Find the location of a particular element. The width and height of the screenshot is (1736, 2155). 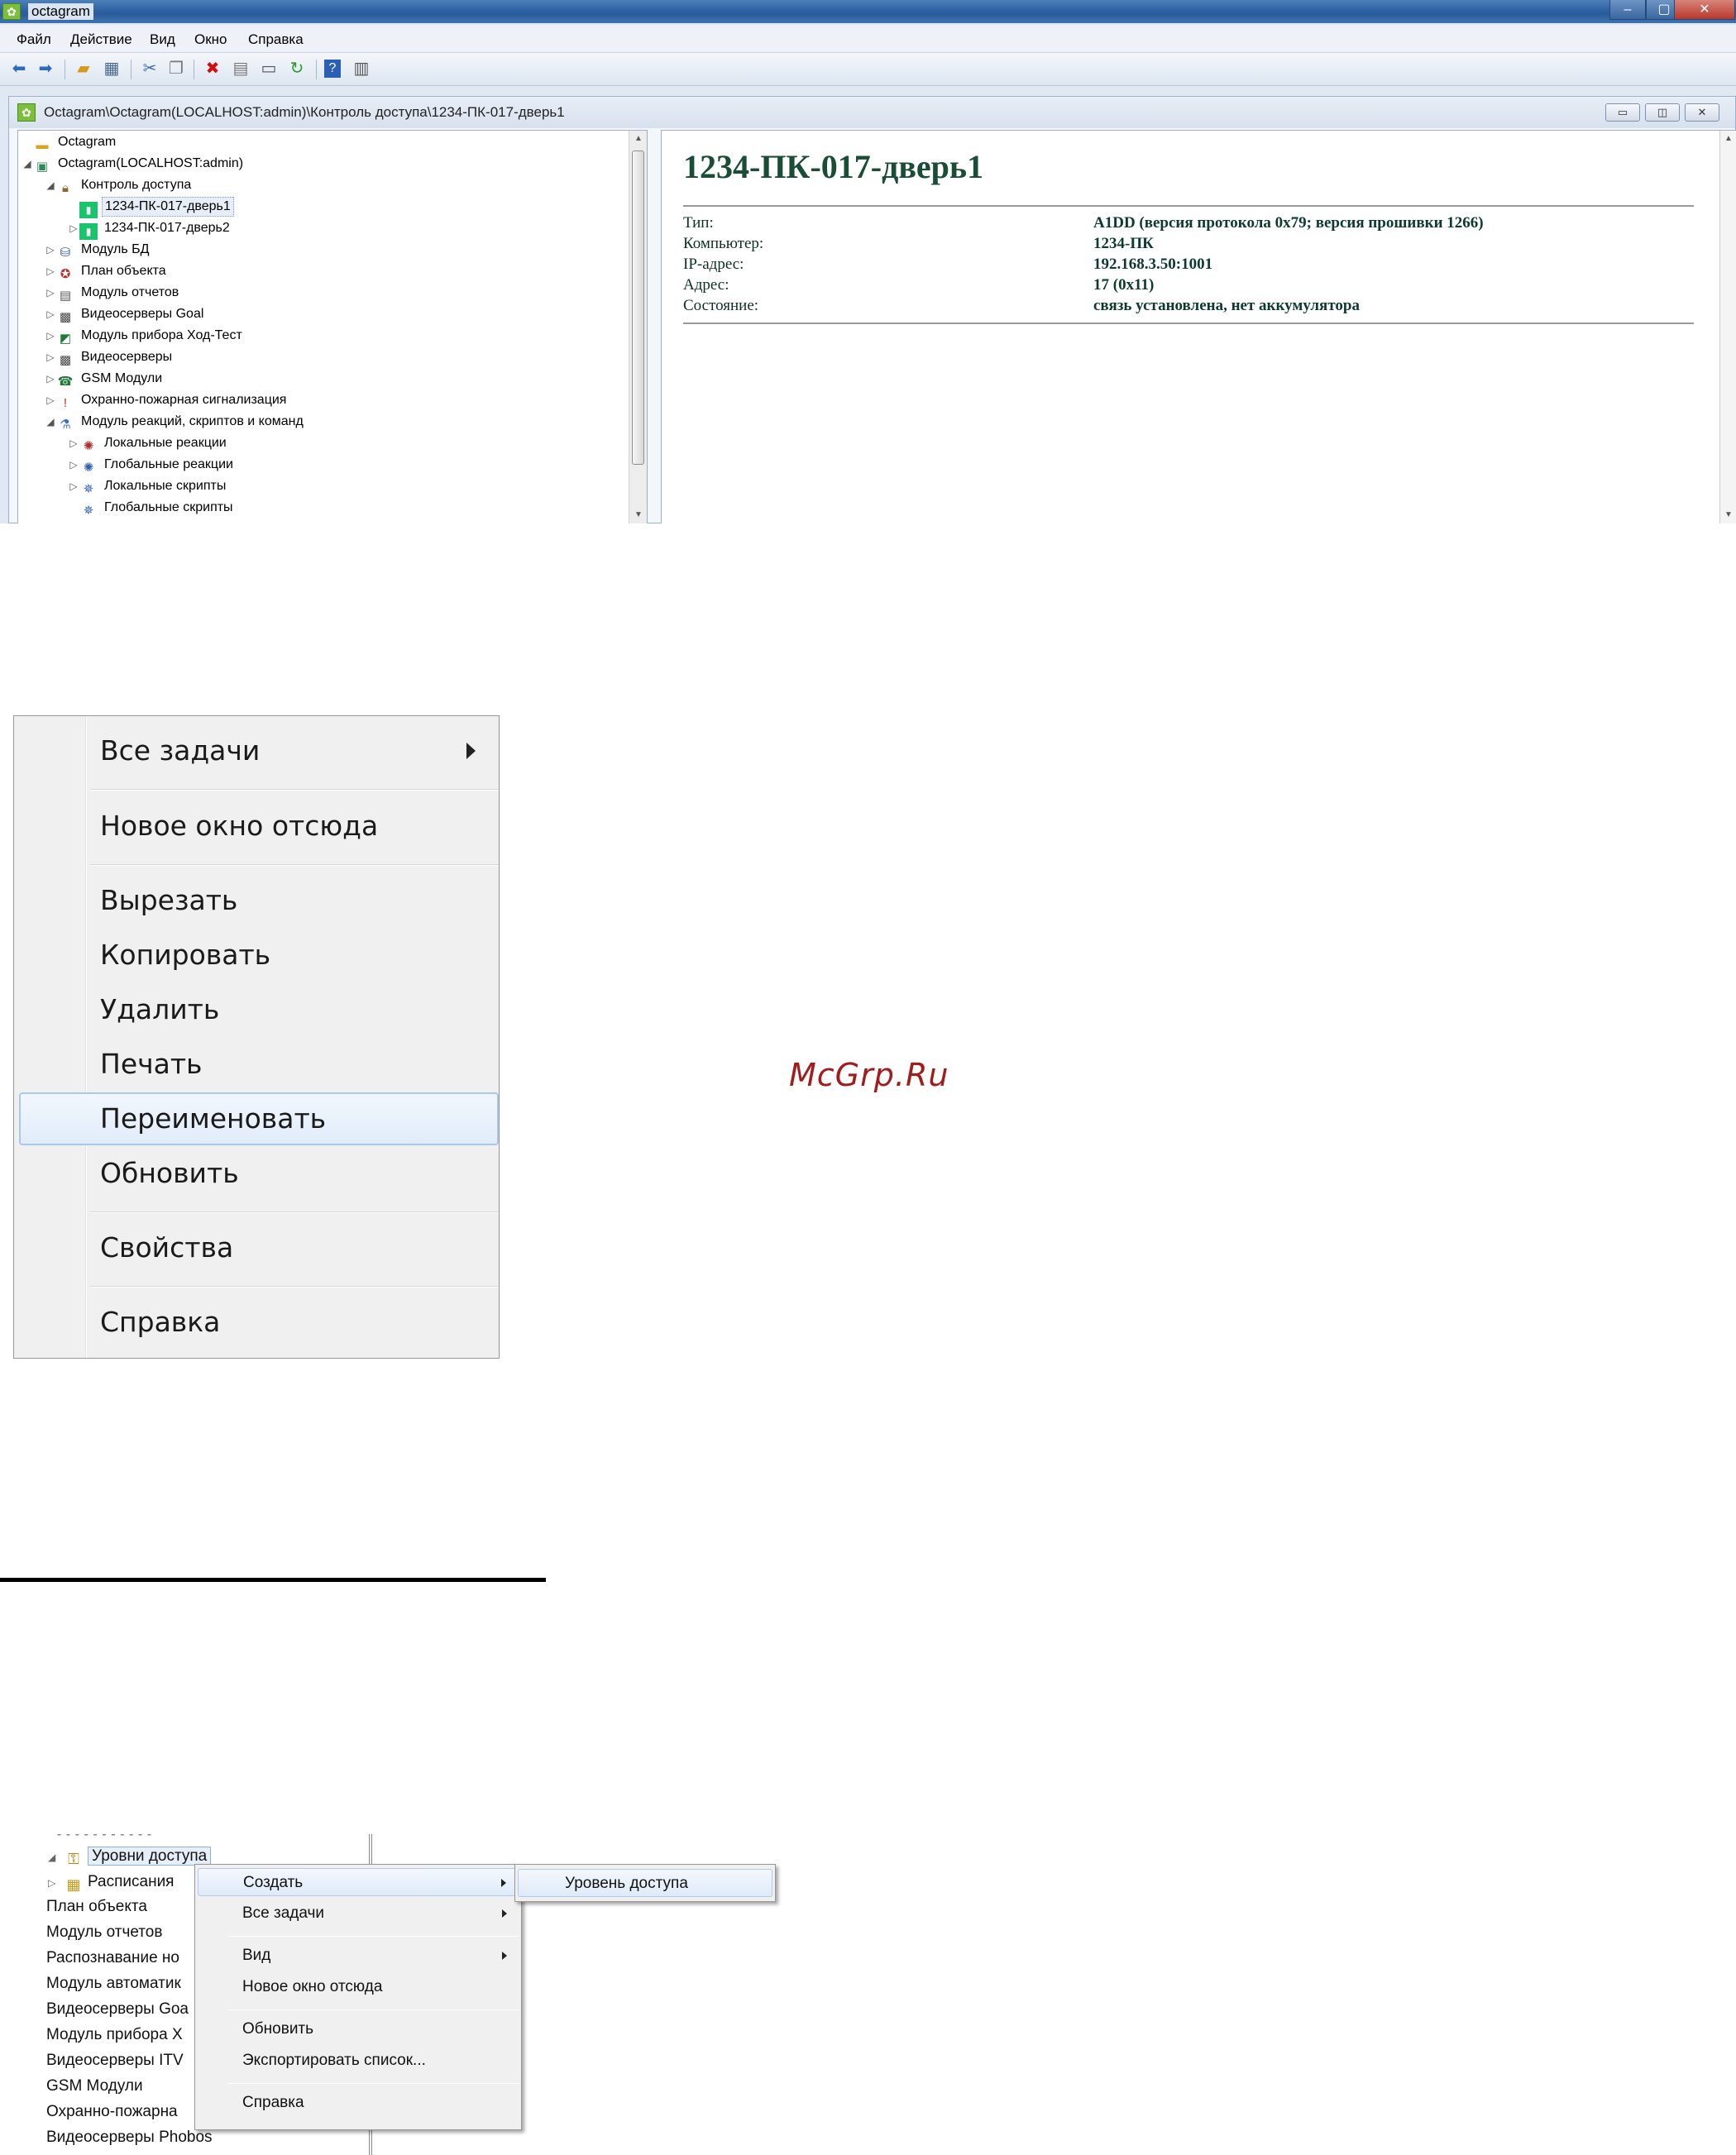

tree-item-video-phobos: Видеосерверы Phobos is located at coordinates (129, 2138).